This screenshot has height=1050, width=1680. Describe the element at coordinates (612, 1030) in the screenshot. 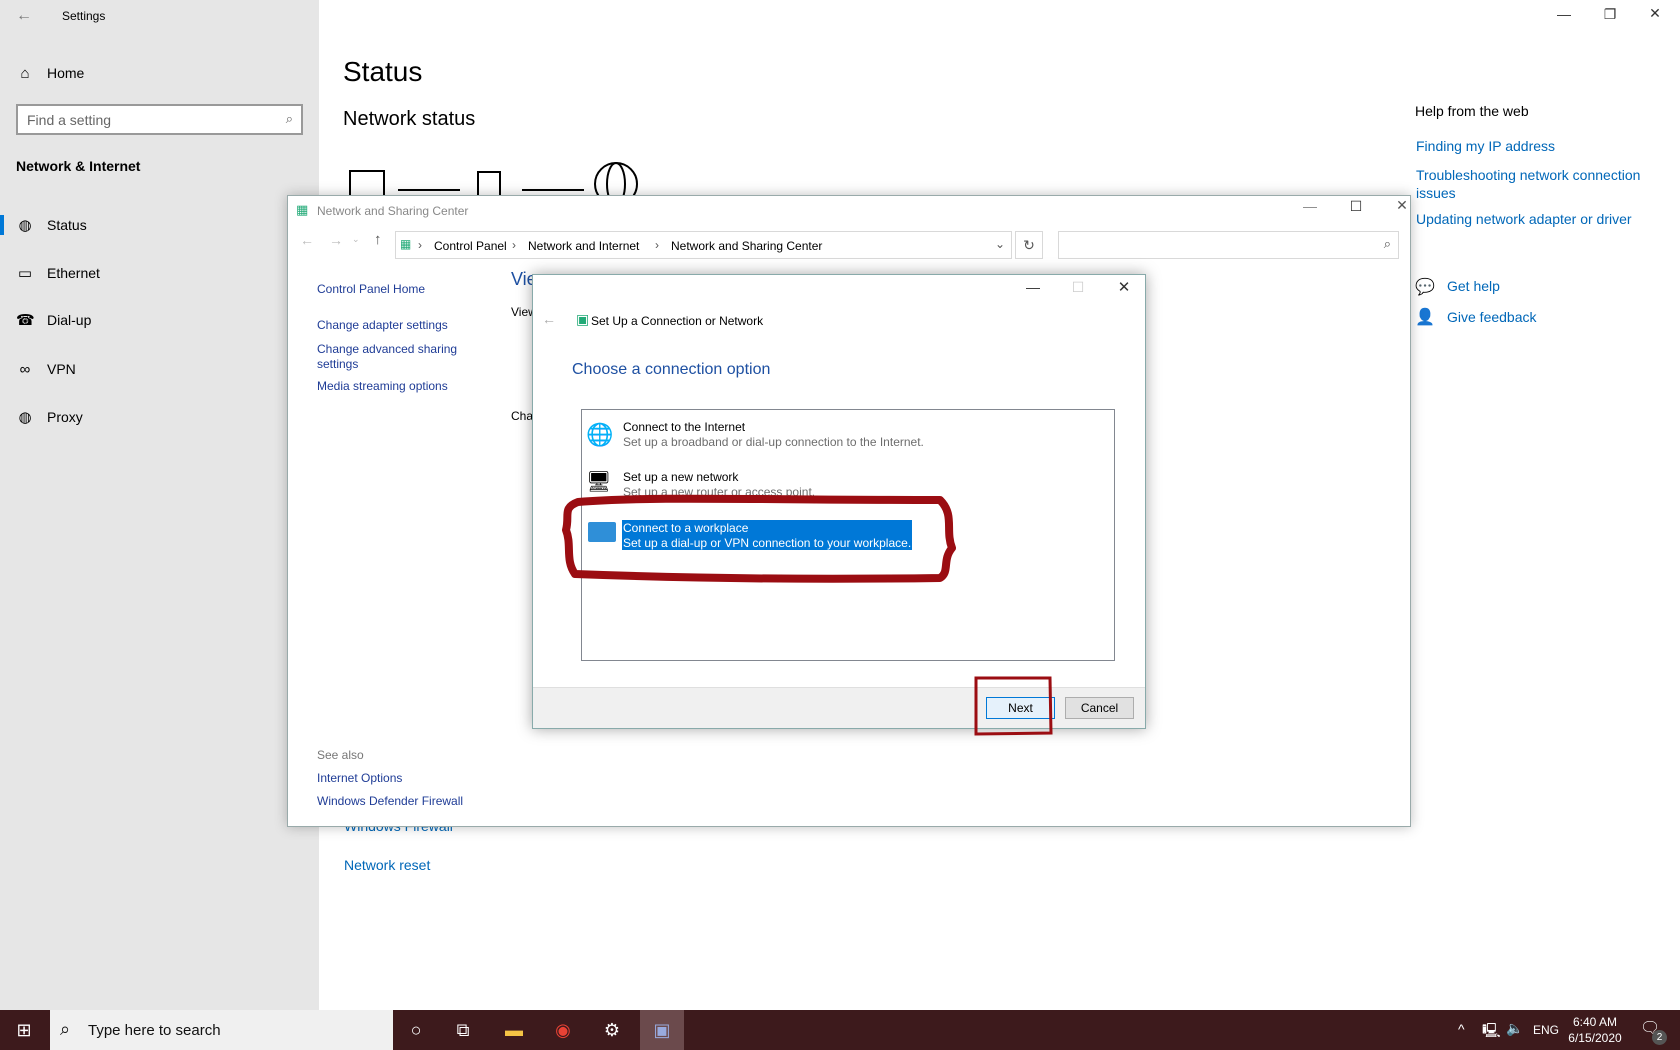

I see `settings-gear-icon: ⚙` at that location.